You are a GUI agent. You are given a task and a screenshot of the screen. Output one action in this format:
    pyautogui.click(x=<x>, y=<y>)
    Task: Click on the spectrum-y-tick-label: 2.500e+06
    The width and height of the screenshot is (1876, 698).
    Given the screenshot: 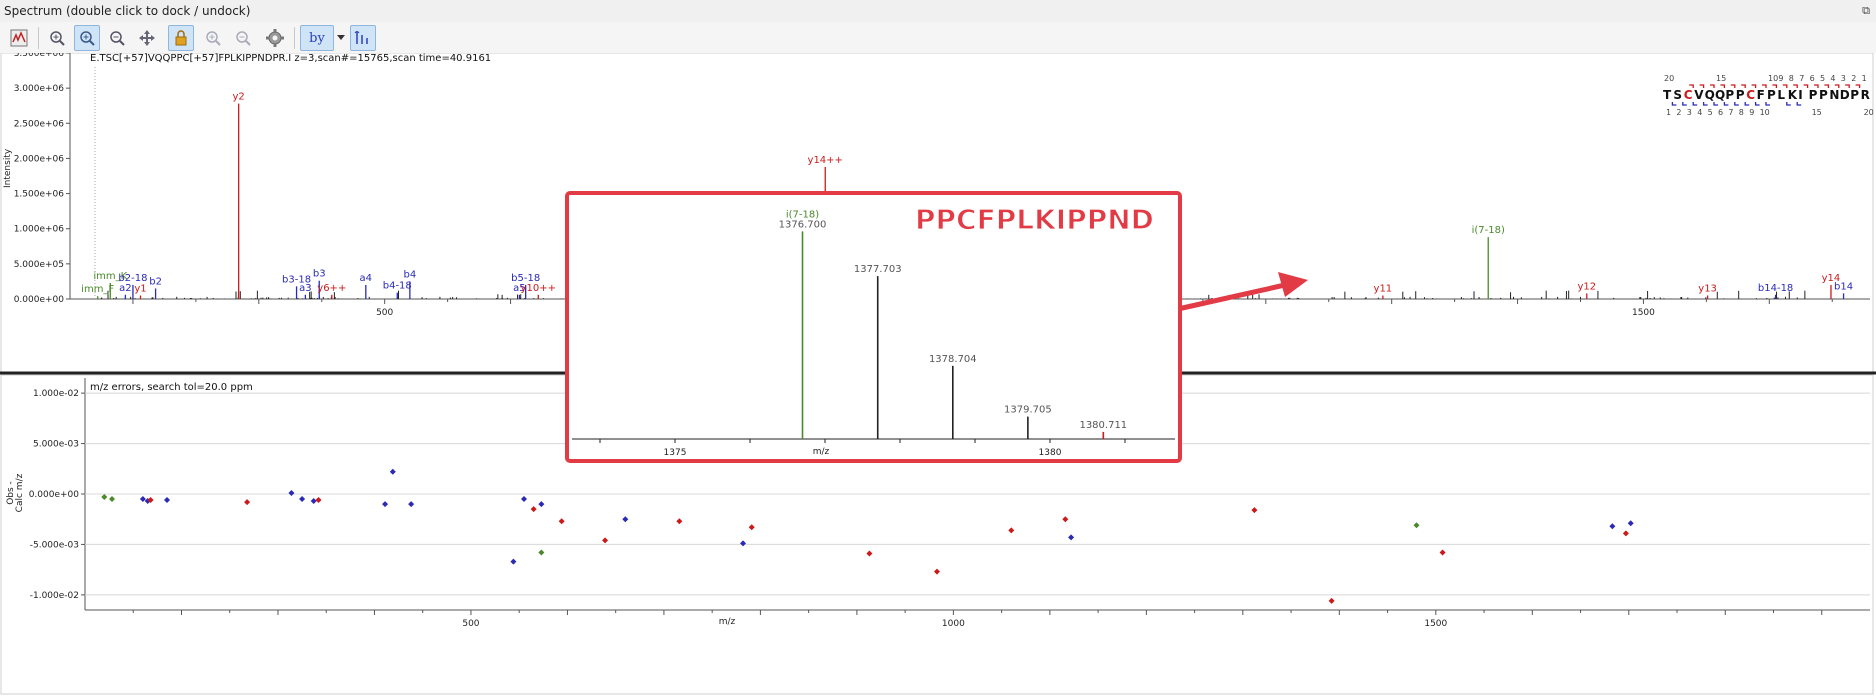 What is the action you would take?
    pyautogui.click(x=39, y=124)
    